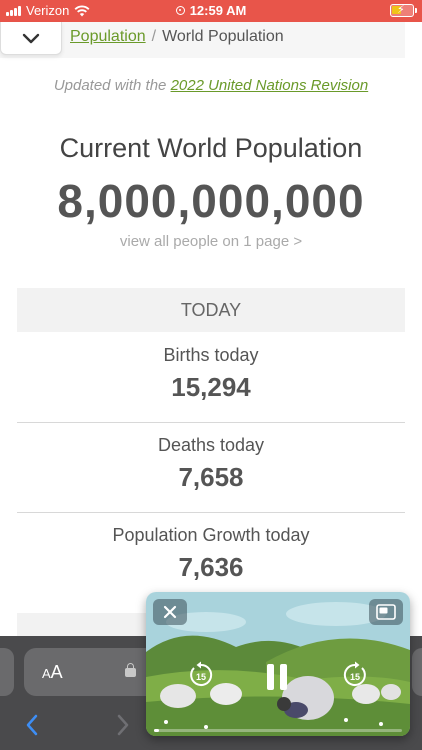 The height and width of the screenshot is (750, 422). I want to click on breadcrumb: Population / World Population, so click(177, 37).